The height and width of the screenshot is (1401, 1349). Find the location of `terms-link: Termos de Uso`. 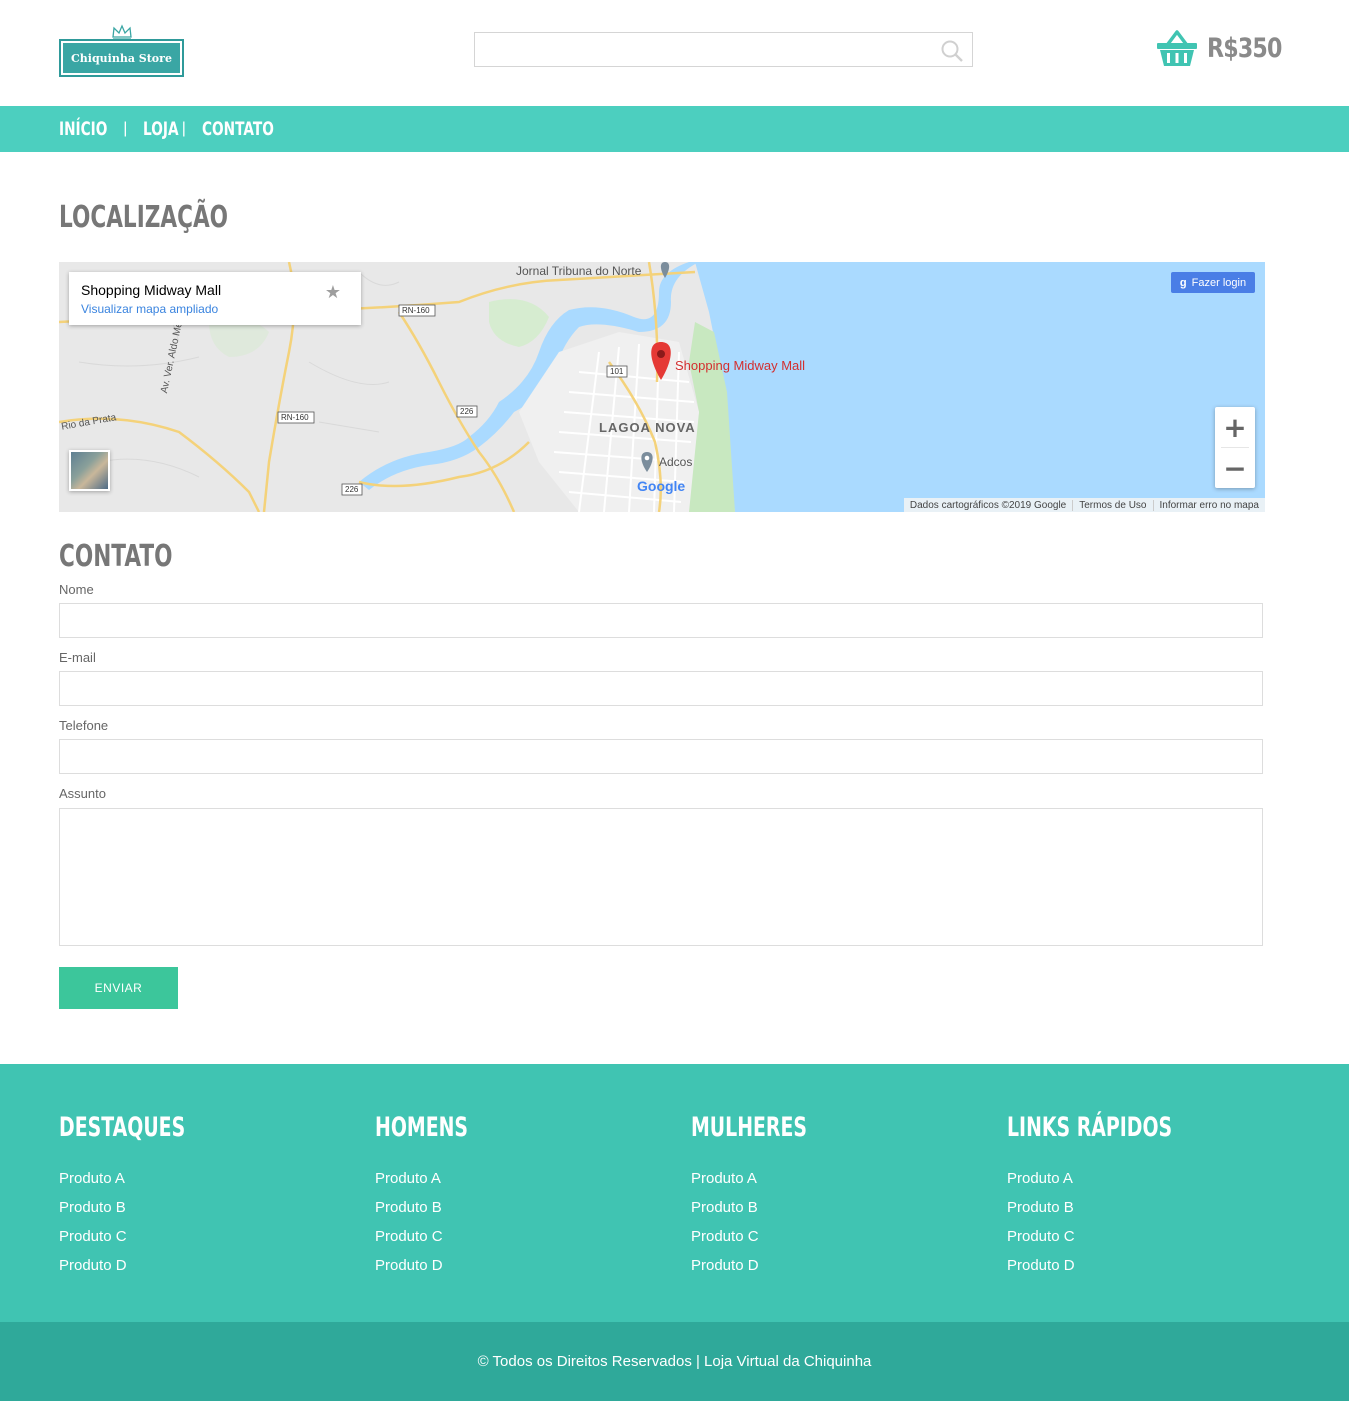

terms-link: Termos de Uso is located at coordinates (1112, 505).